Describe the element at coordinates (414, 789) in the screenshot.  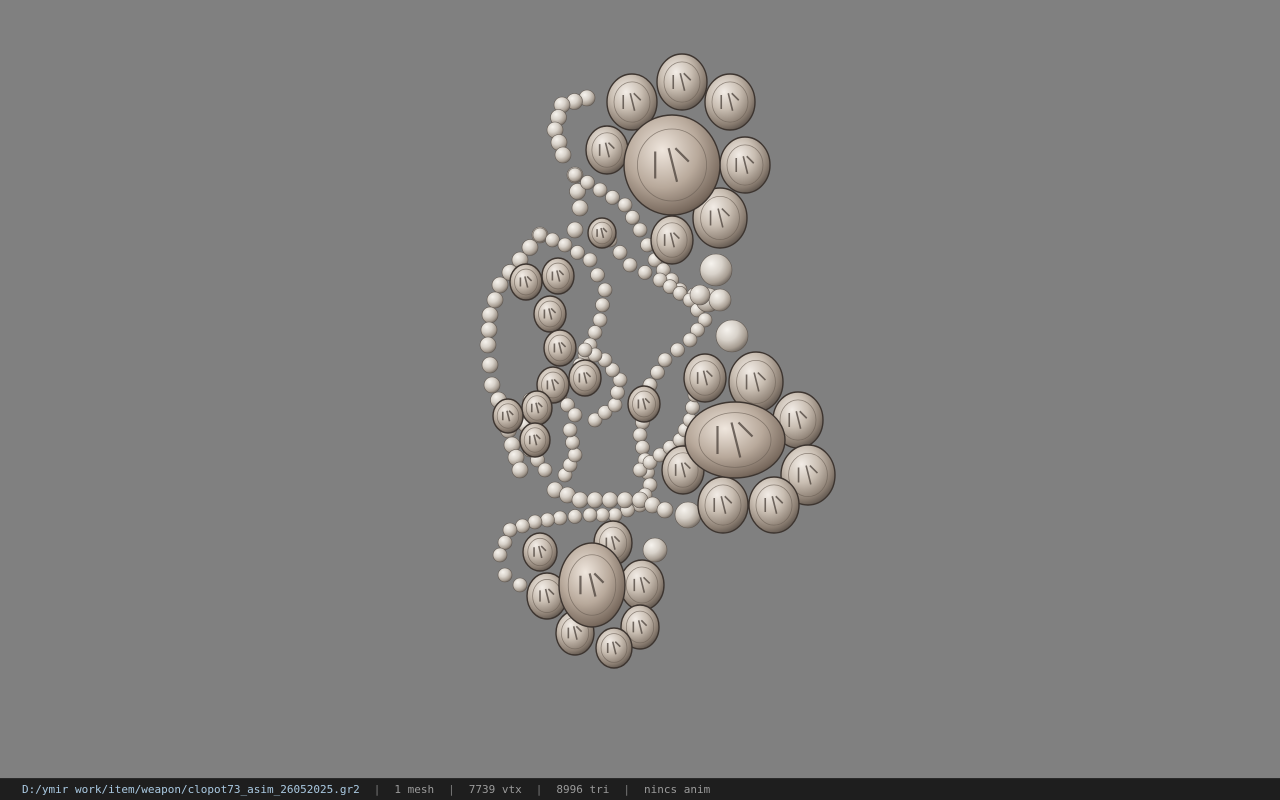
I see `mesh-count: 1 mesh` at that location.